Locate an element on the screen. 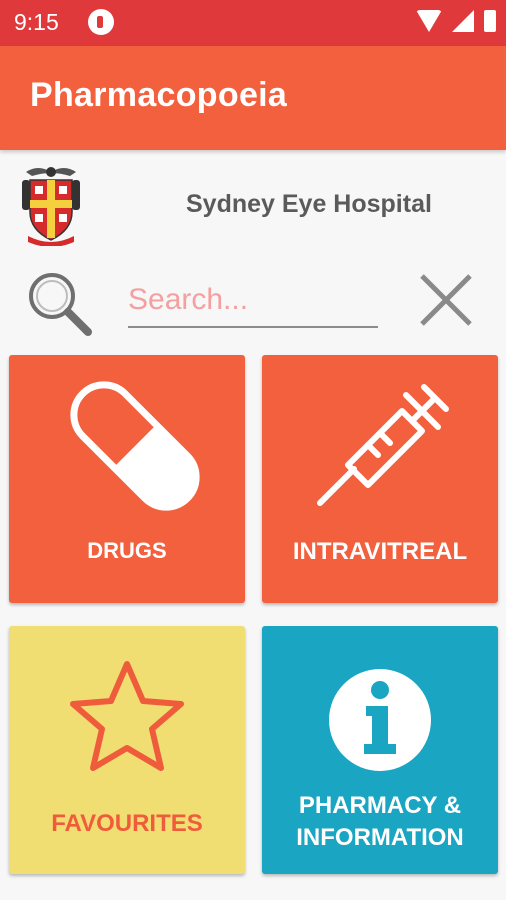 The height and width of the screenshot is (900, 506). intravitreal-tile: INTRAVITREAL is located at coordinates (380, 479).